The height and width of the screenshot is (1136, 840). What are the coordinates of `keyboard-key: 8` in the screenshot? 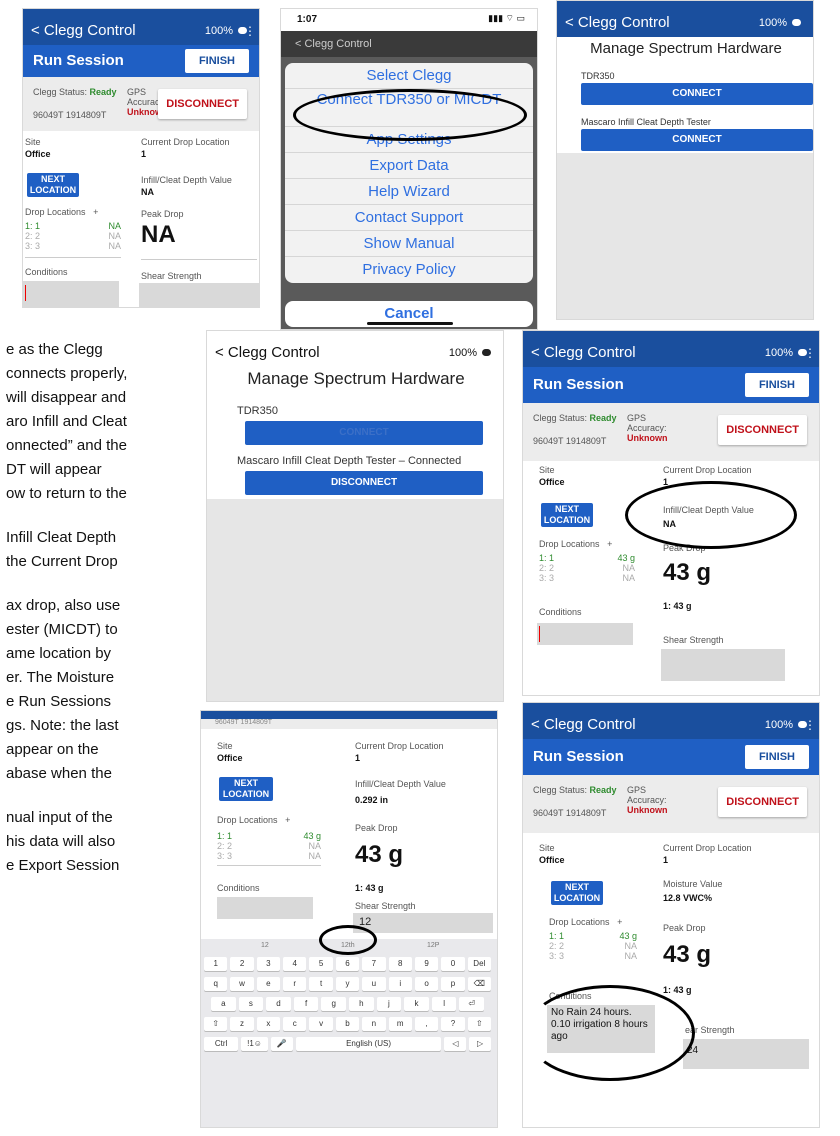 It's located at (400, 964).